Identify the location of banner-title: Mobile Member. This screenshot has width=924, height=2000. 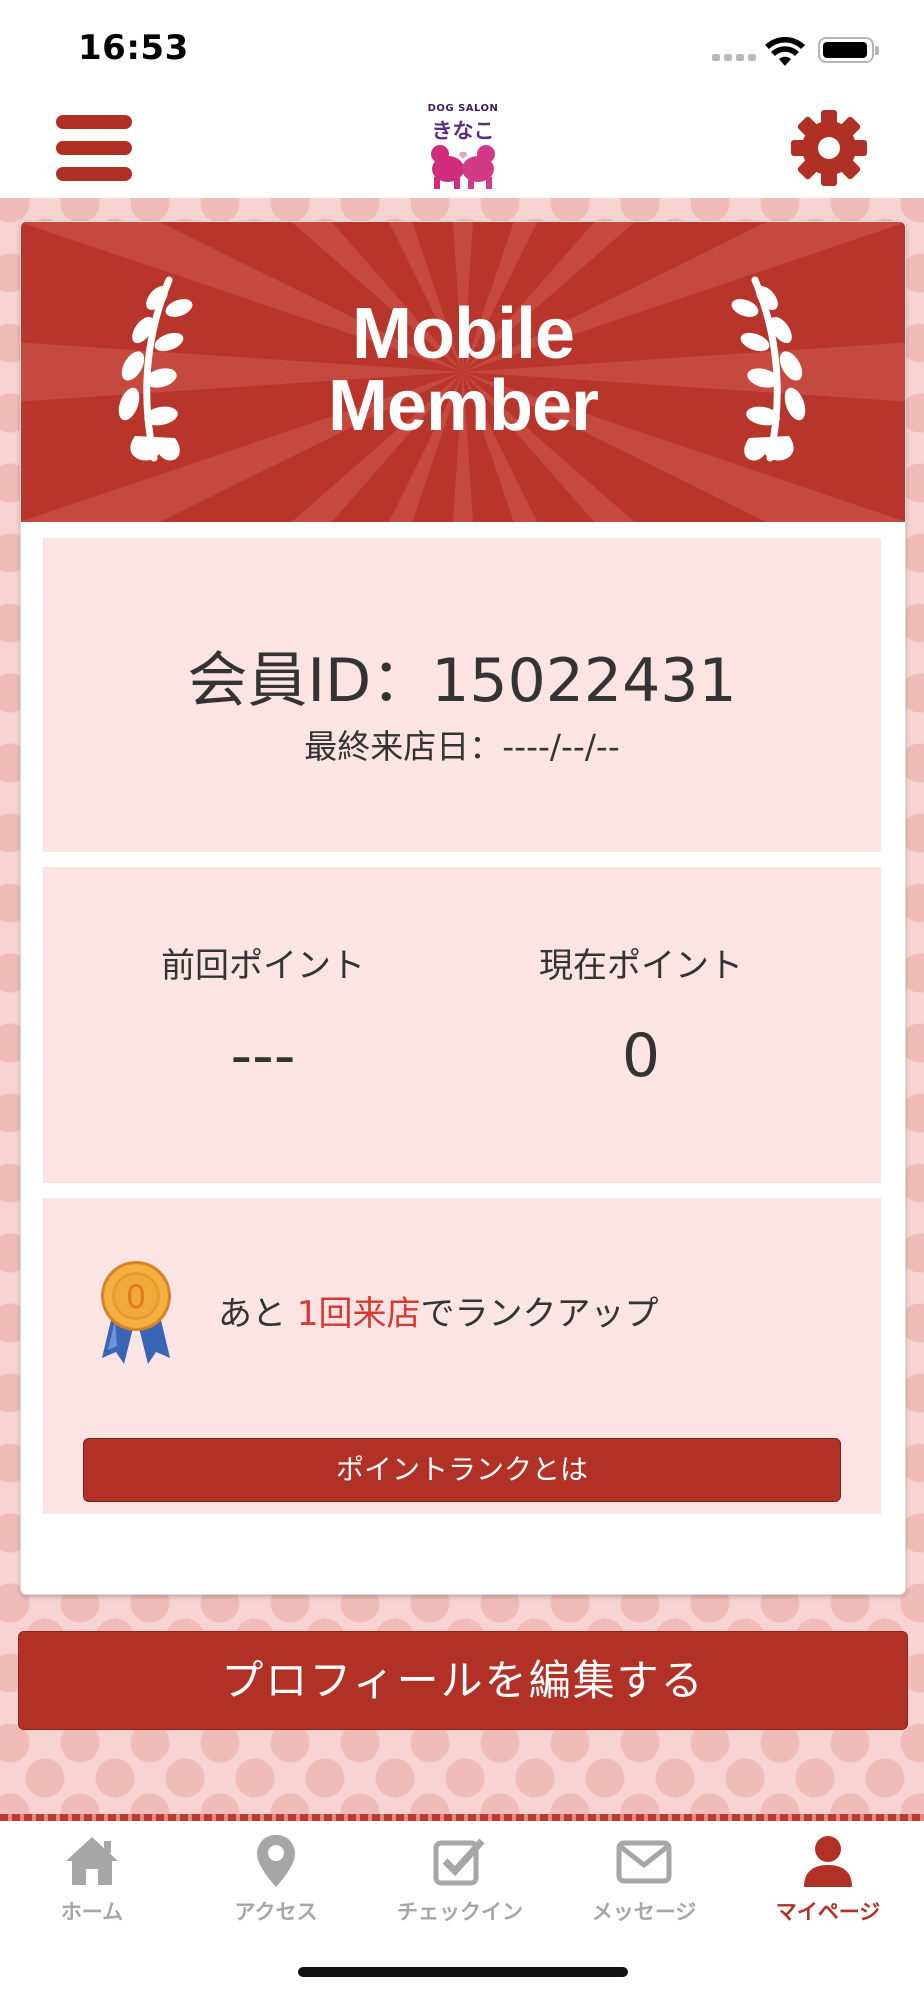
(463, 370).